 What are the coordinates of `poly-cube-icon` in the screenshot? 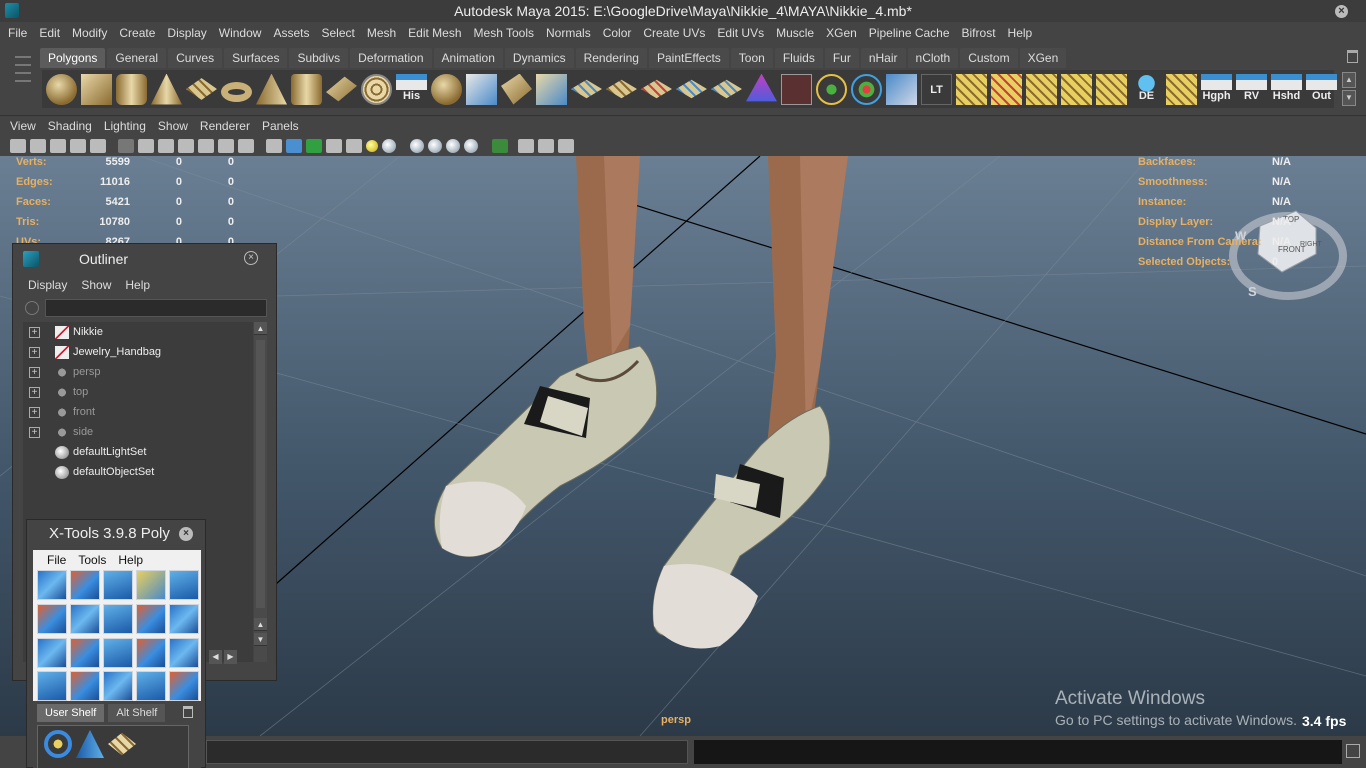 It's located at (96, 89).